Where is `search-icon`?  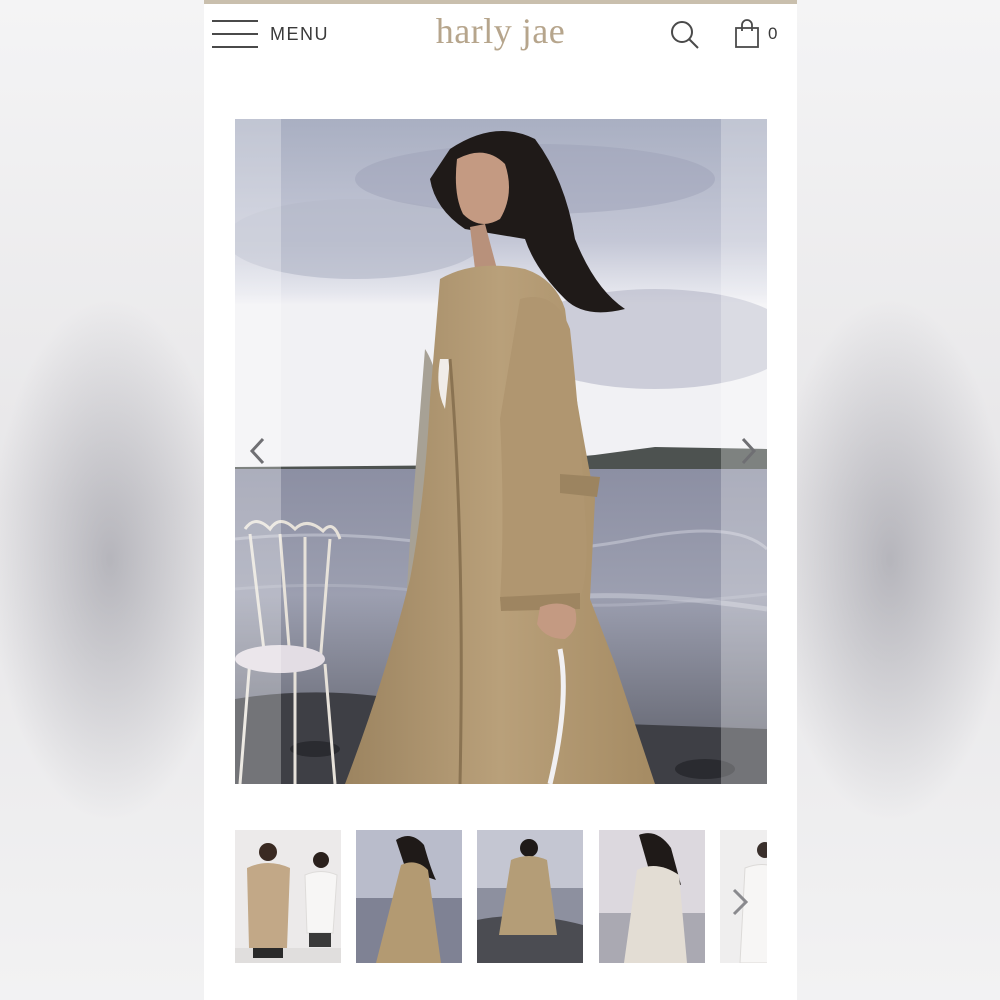
search-icon is located at coordinates (685, 35).